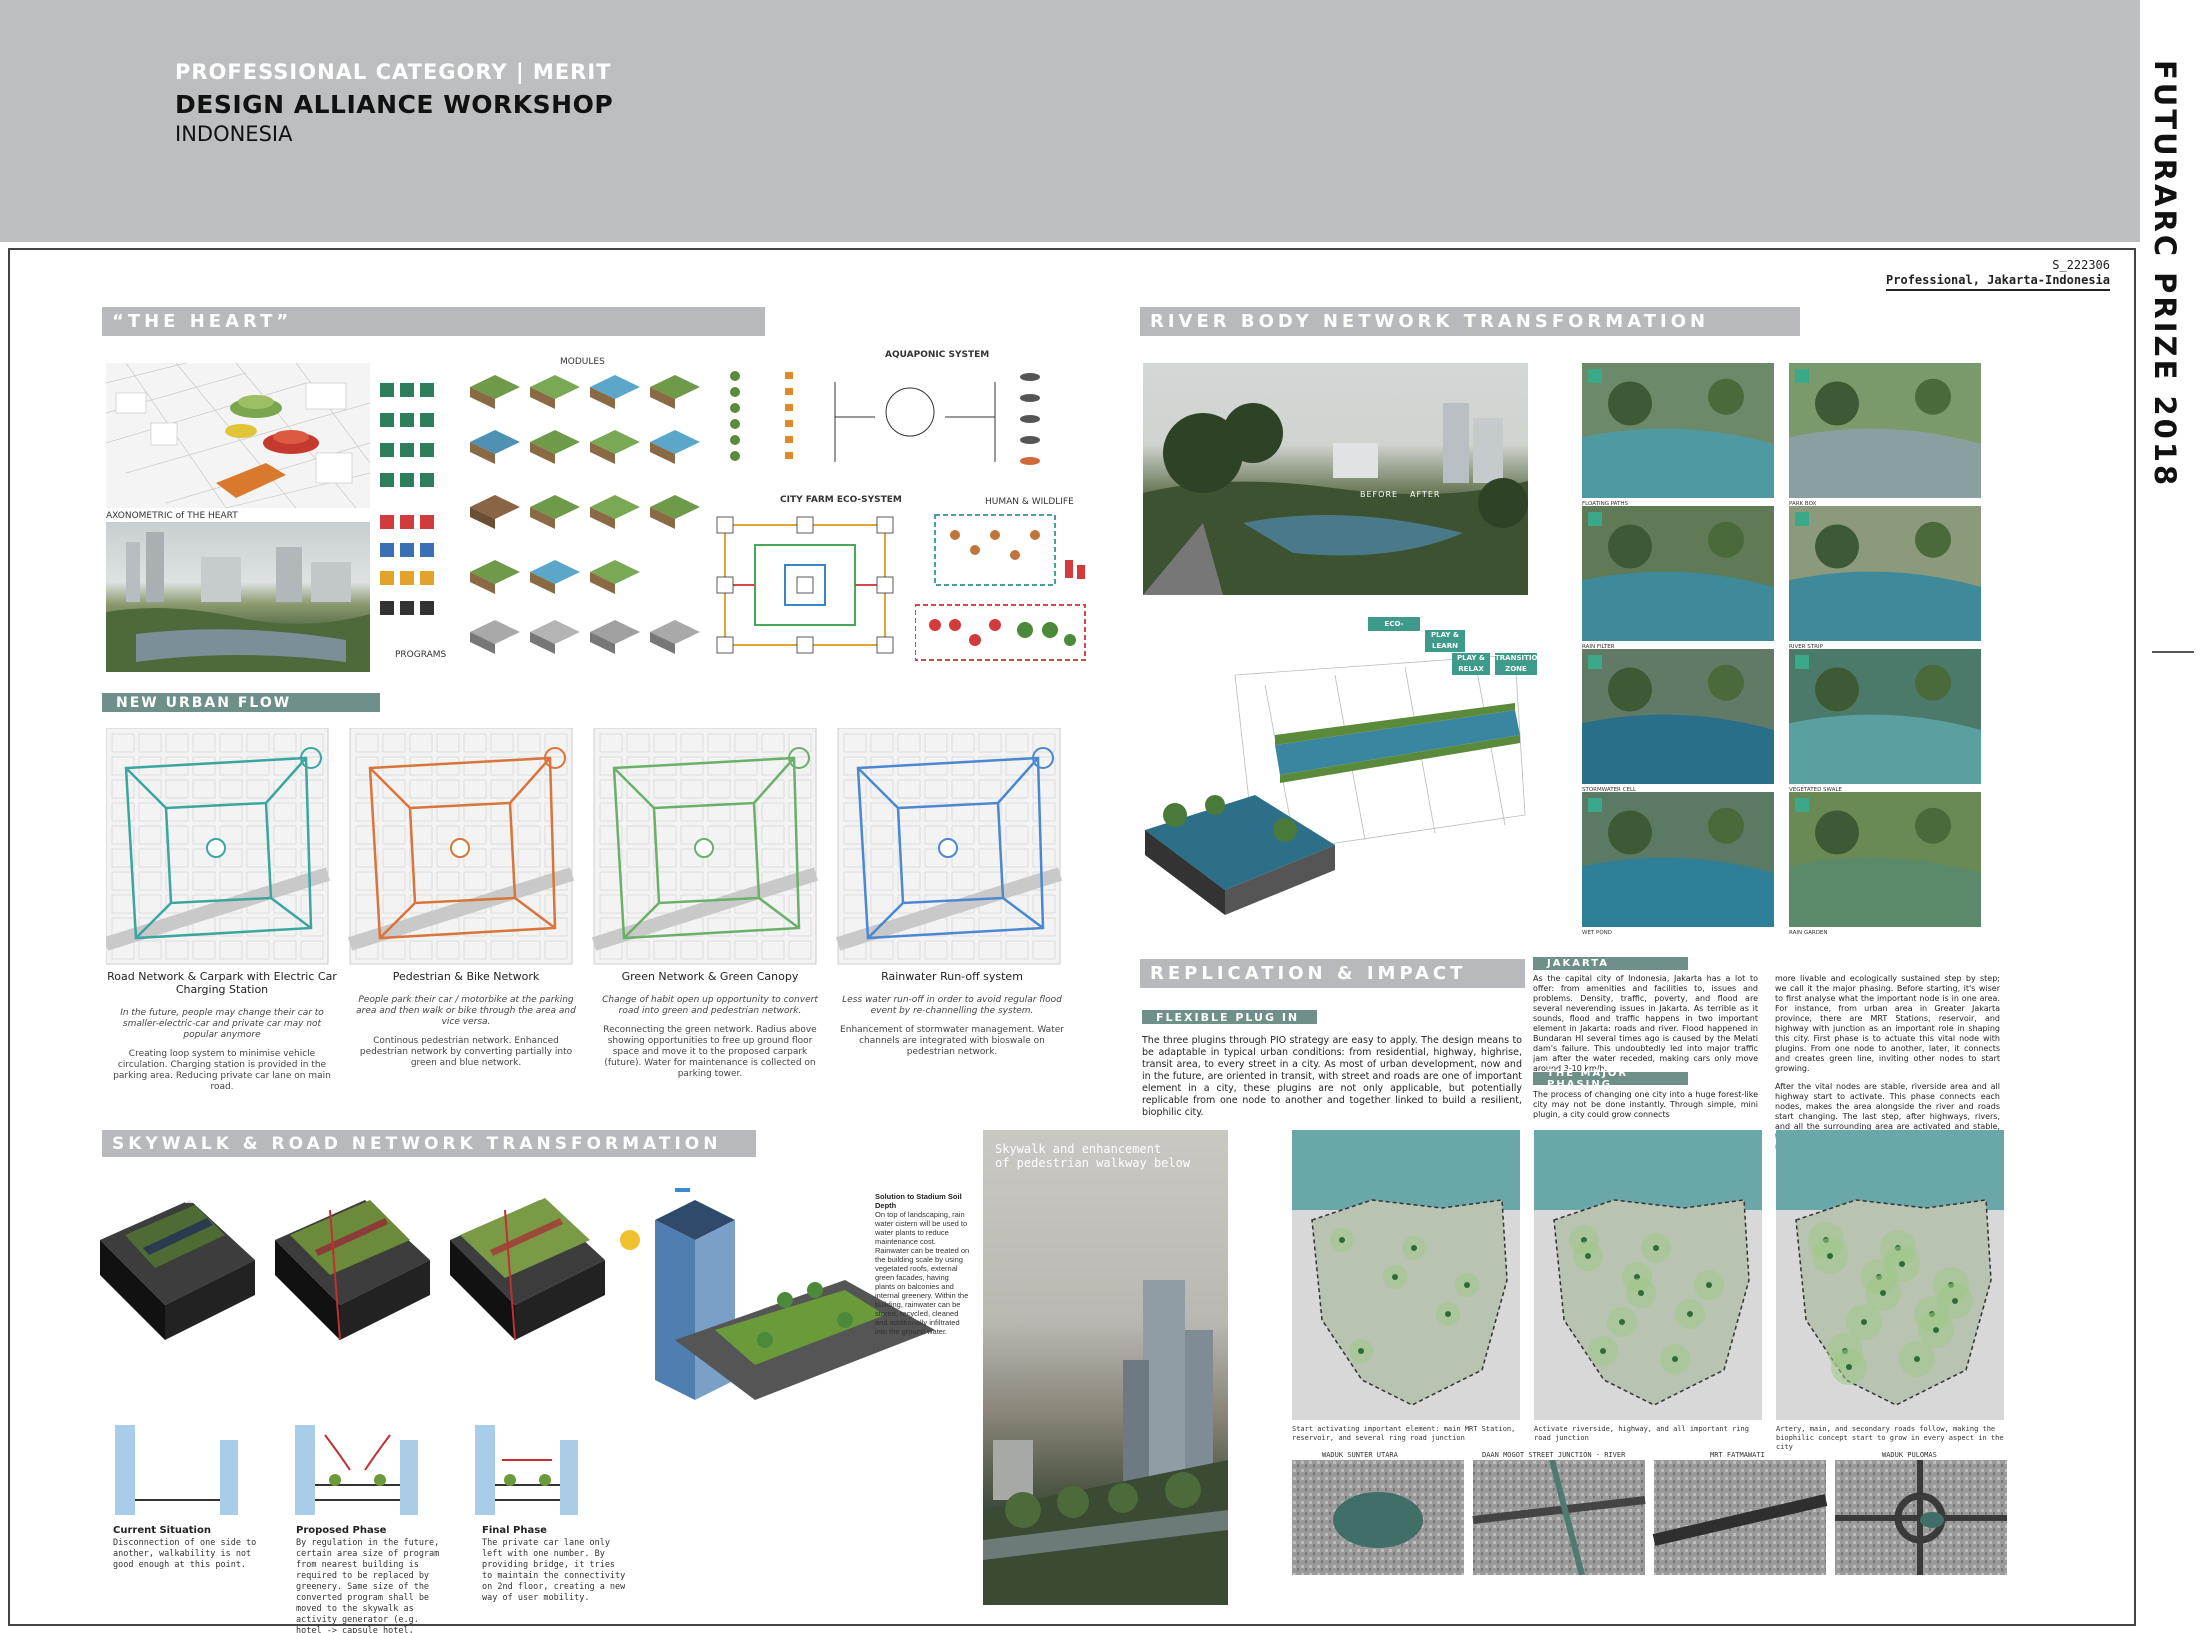 The width and height of the screenshot is (2200, 1633). What do you see at coordinates (2173, 652) in the screenshot?
I see `side-divider` at bounding box center [2173, 652].